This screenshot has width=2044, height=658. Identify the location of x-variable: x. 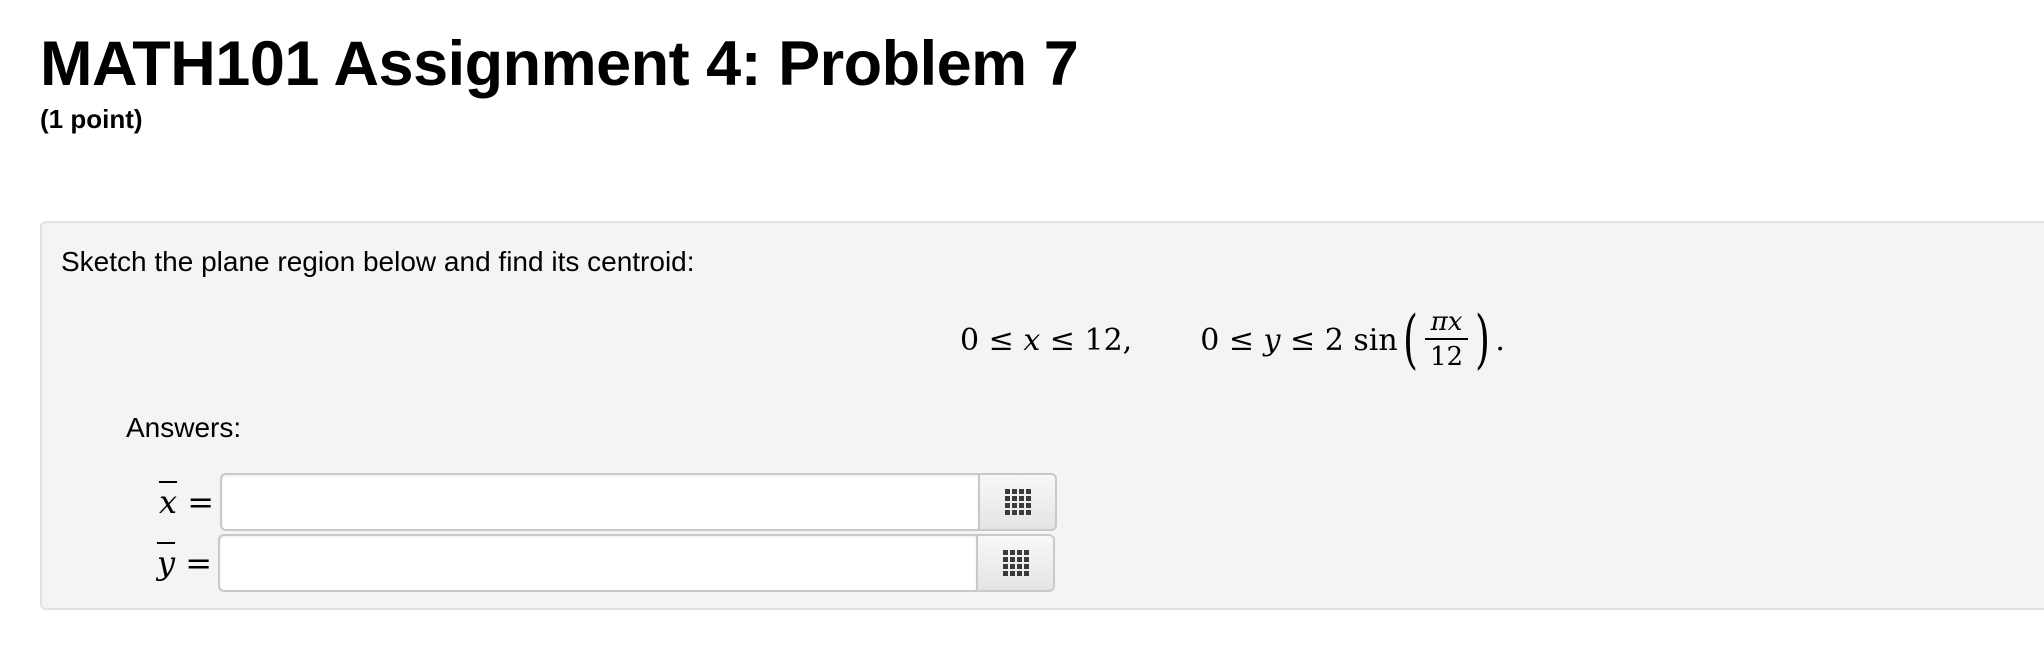
(1032, 340).